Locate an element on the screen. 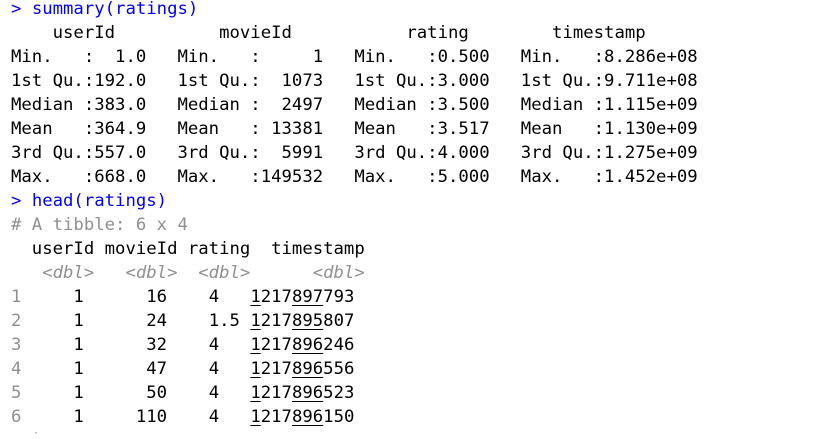  movieid-cell: 110 is located at coordinates (125, 417).